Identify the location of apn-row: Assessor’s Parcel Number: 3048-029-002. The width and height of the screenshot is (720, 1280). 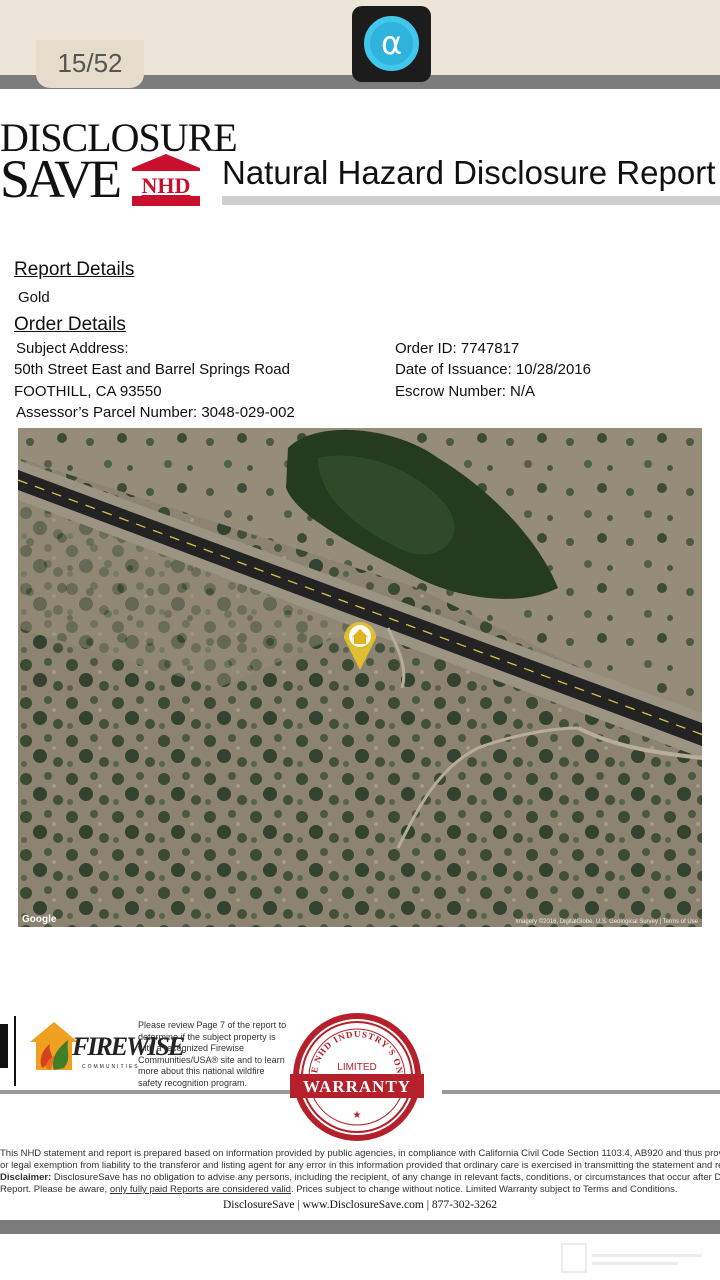
(155, 412).